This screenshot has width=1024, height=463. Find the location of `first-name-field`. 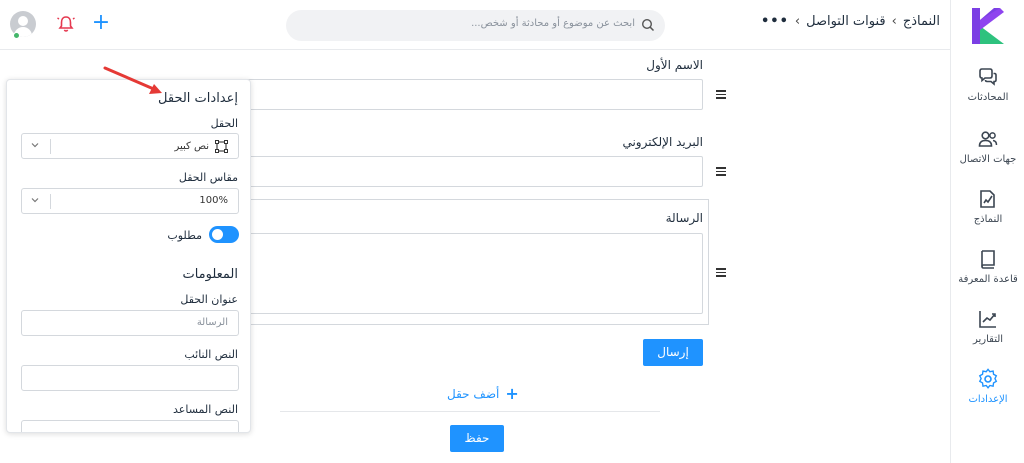

first-name-field is located at coordinates (471, 94).